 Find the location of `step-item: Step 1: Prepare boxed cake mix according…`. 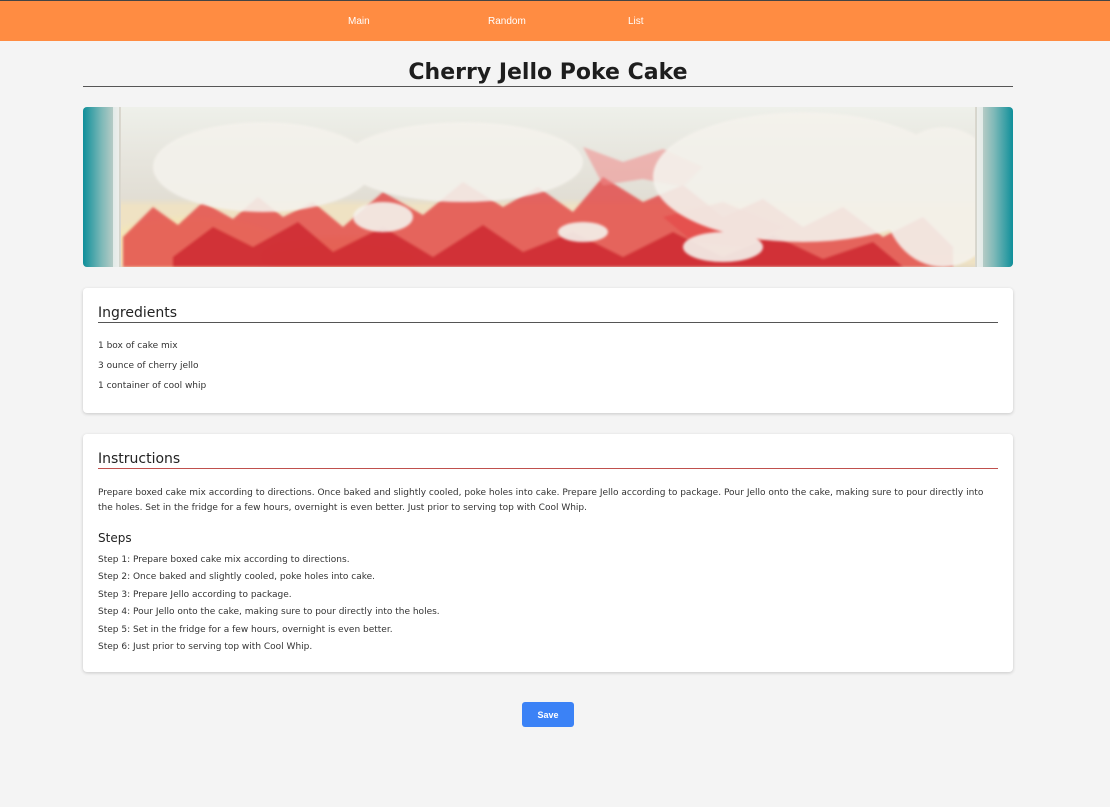

step-item: Step 1: Prepare boxed cake mix according… is located at coordinates (224, 560).